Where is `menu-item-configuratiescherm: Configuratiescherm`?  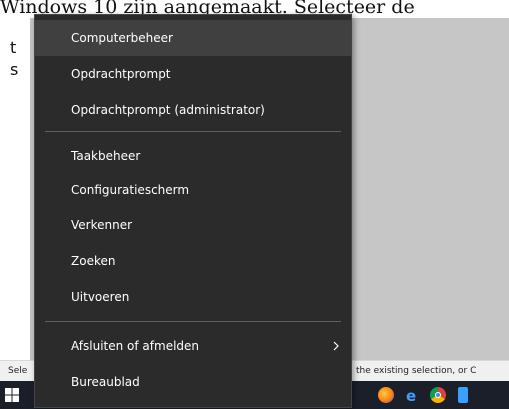 menu-item-configuratiescherm: Configuratiescherm is located at coordinates (193, 190).